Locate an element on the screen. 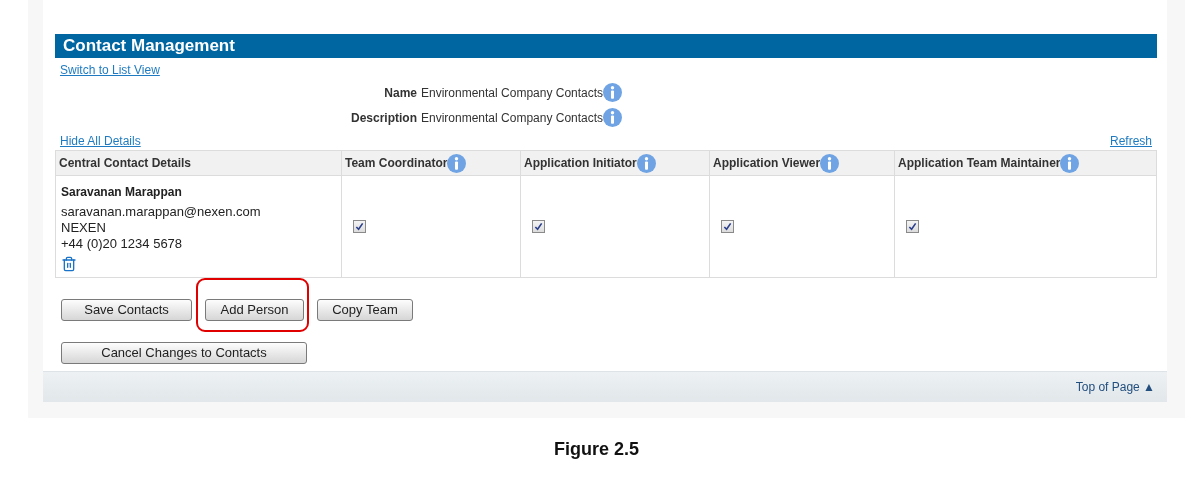  field-label: Description is located at coordinates (384, 118).